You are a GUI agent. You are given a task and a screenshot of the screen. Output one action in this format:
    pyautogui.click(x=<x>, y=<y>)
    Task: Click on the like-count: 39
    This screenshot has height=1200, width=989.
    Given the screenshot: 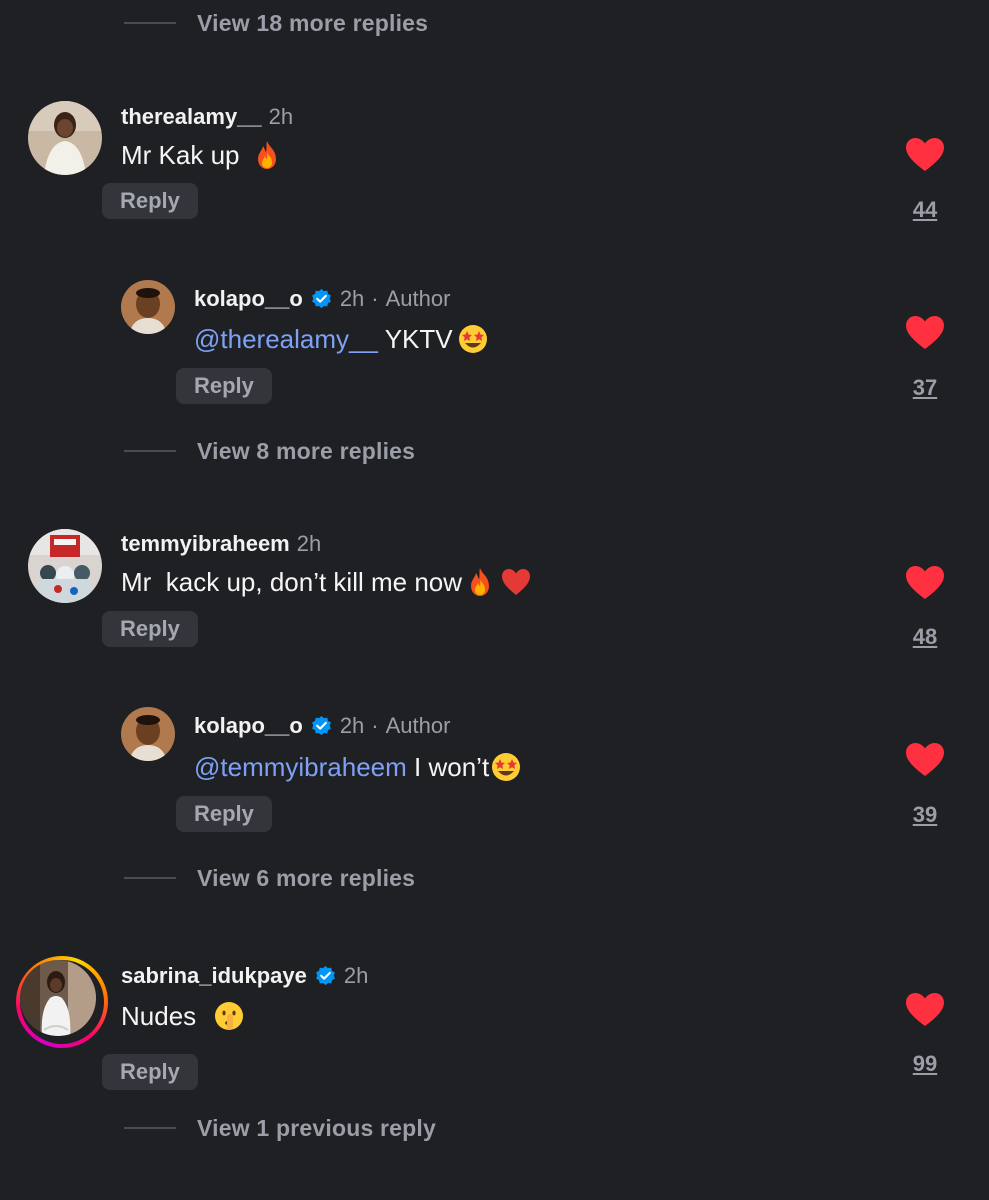 What is the action you would take?
    pyautogui.click(x=925, y=815)
    